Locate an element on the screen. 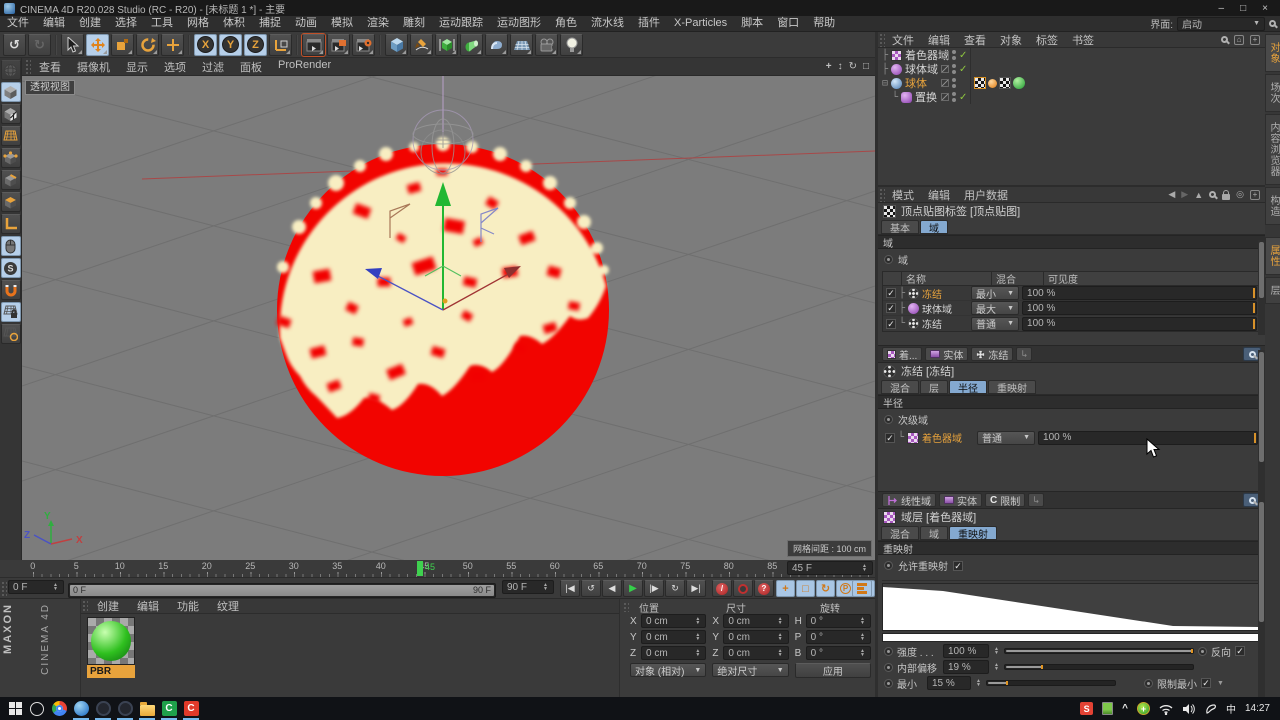 The image size is (1280, 720). playhead is located at coordinates (420, 568).